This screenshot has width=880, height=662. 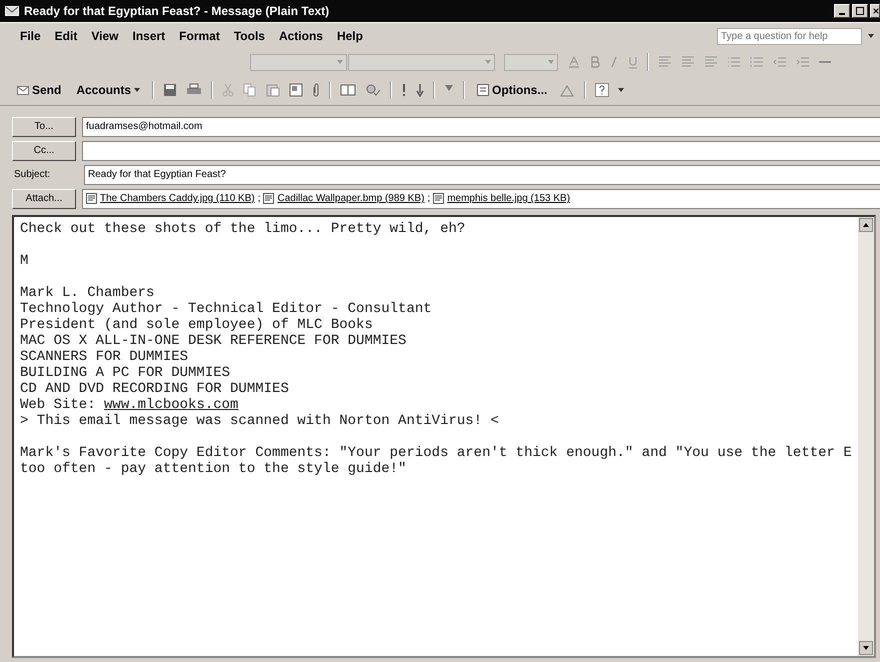 I want to click on book-icon, so click(x=348, y=90).